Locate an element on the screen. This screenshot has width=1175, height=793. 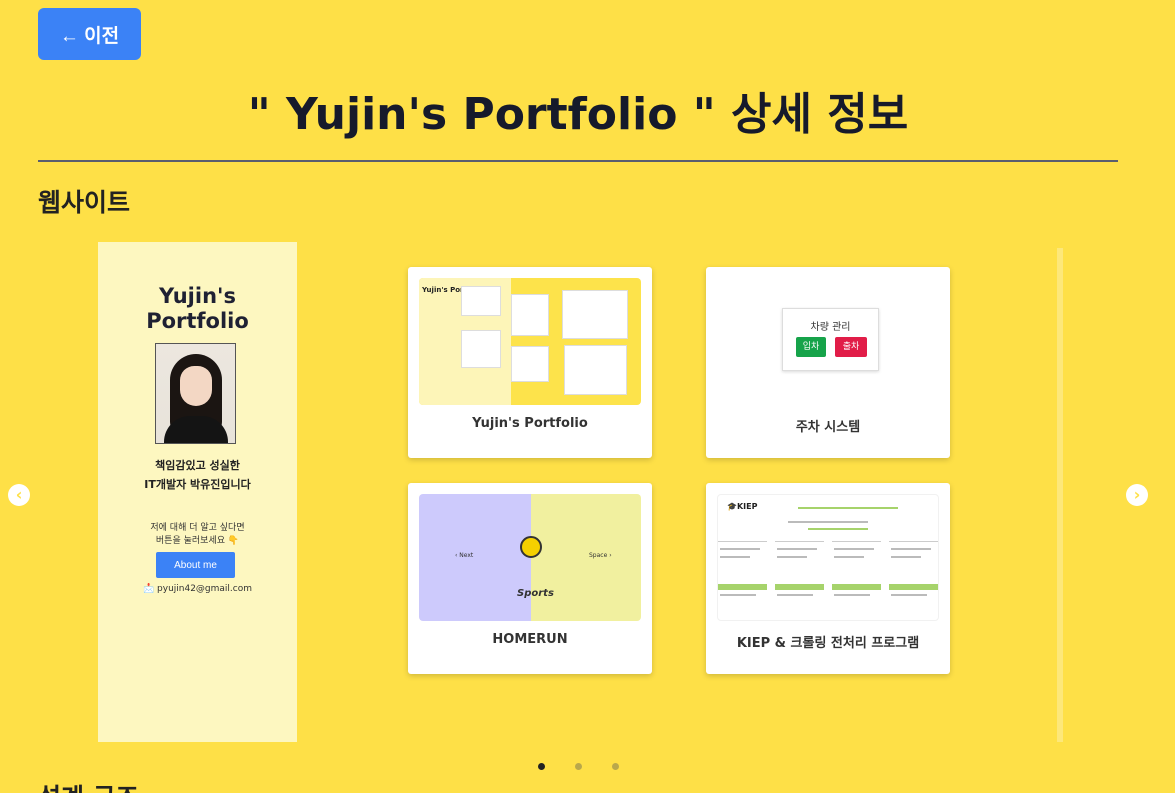
phone-intro: 책임감있고 성실한 IT개발자 박유진입니다 is located at coordinates (197, 475).